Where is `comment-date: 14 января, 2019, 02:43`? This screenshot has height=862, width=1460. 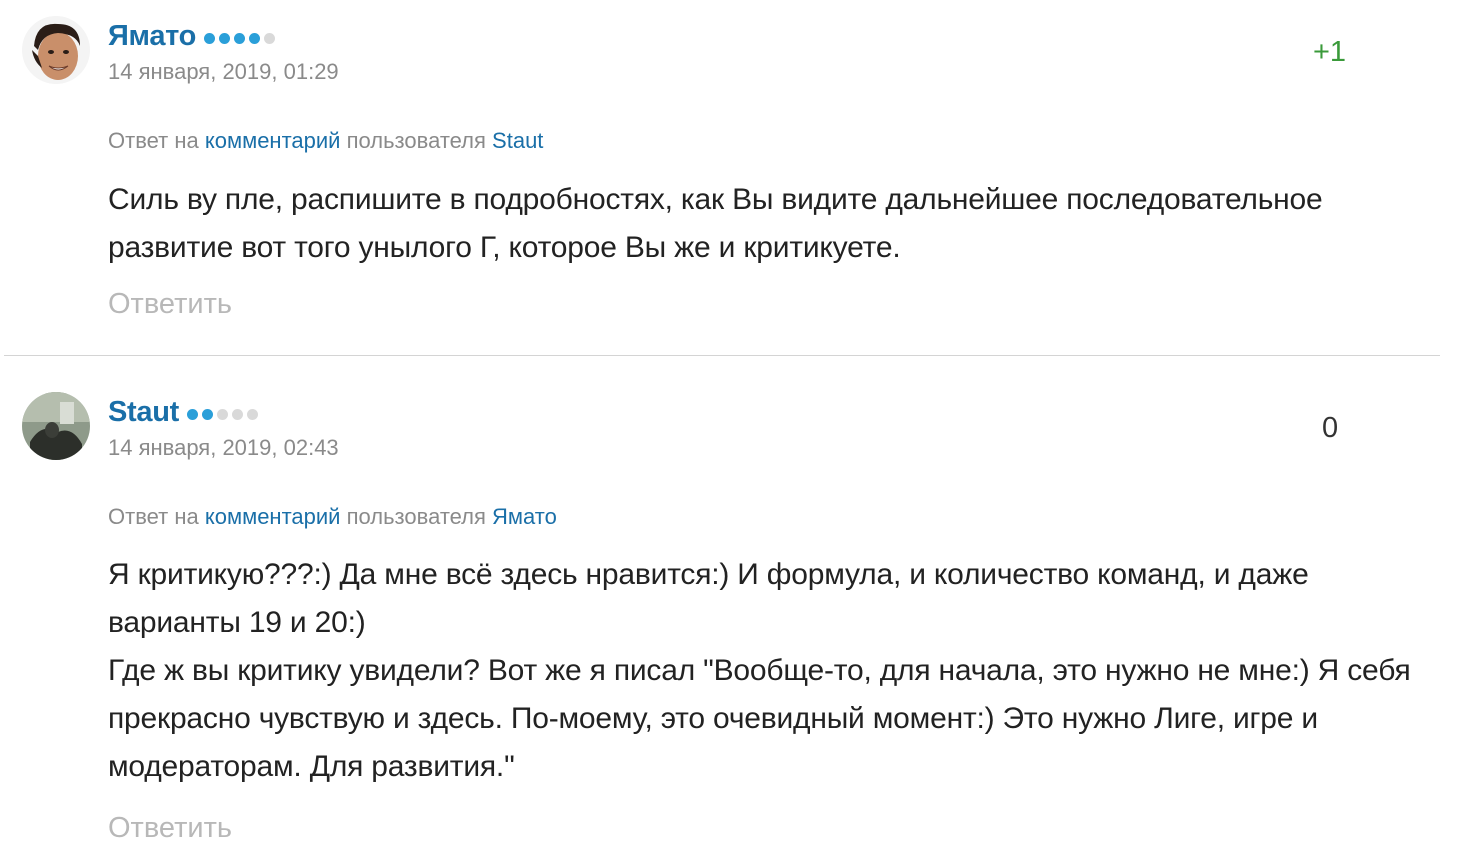
comment-date: 14 января, 2019, 02:43 is located at coordinates (223, 447).